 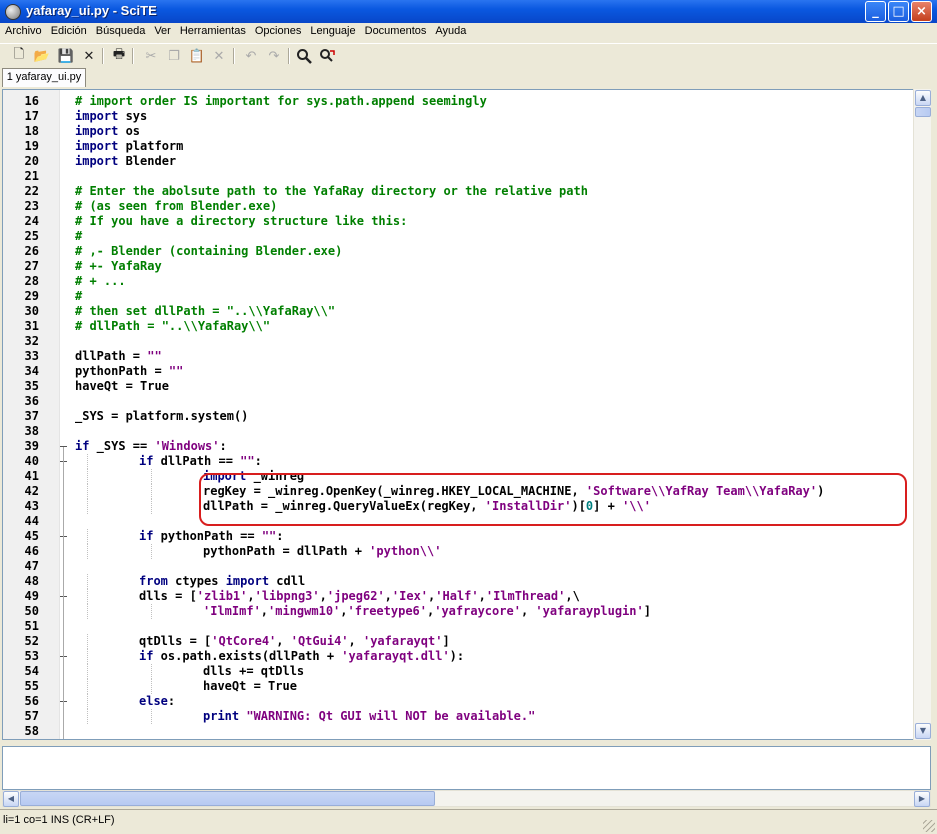 What do you see at coordinates (647, 611) in the screenshot?
I see `code-token: ]` at bounding box center [647, 611].